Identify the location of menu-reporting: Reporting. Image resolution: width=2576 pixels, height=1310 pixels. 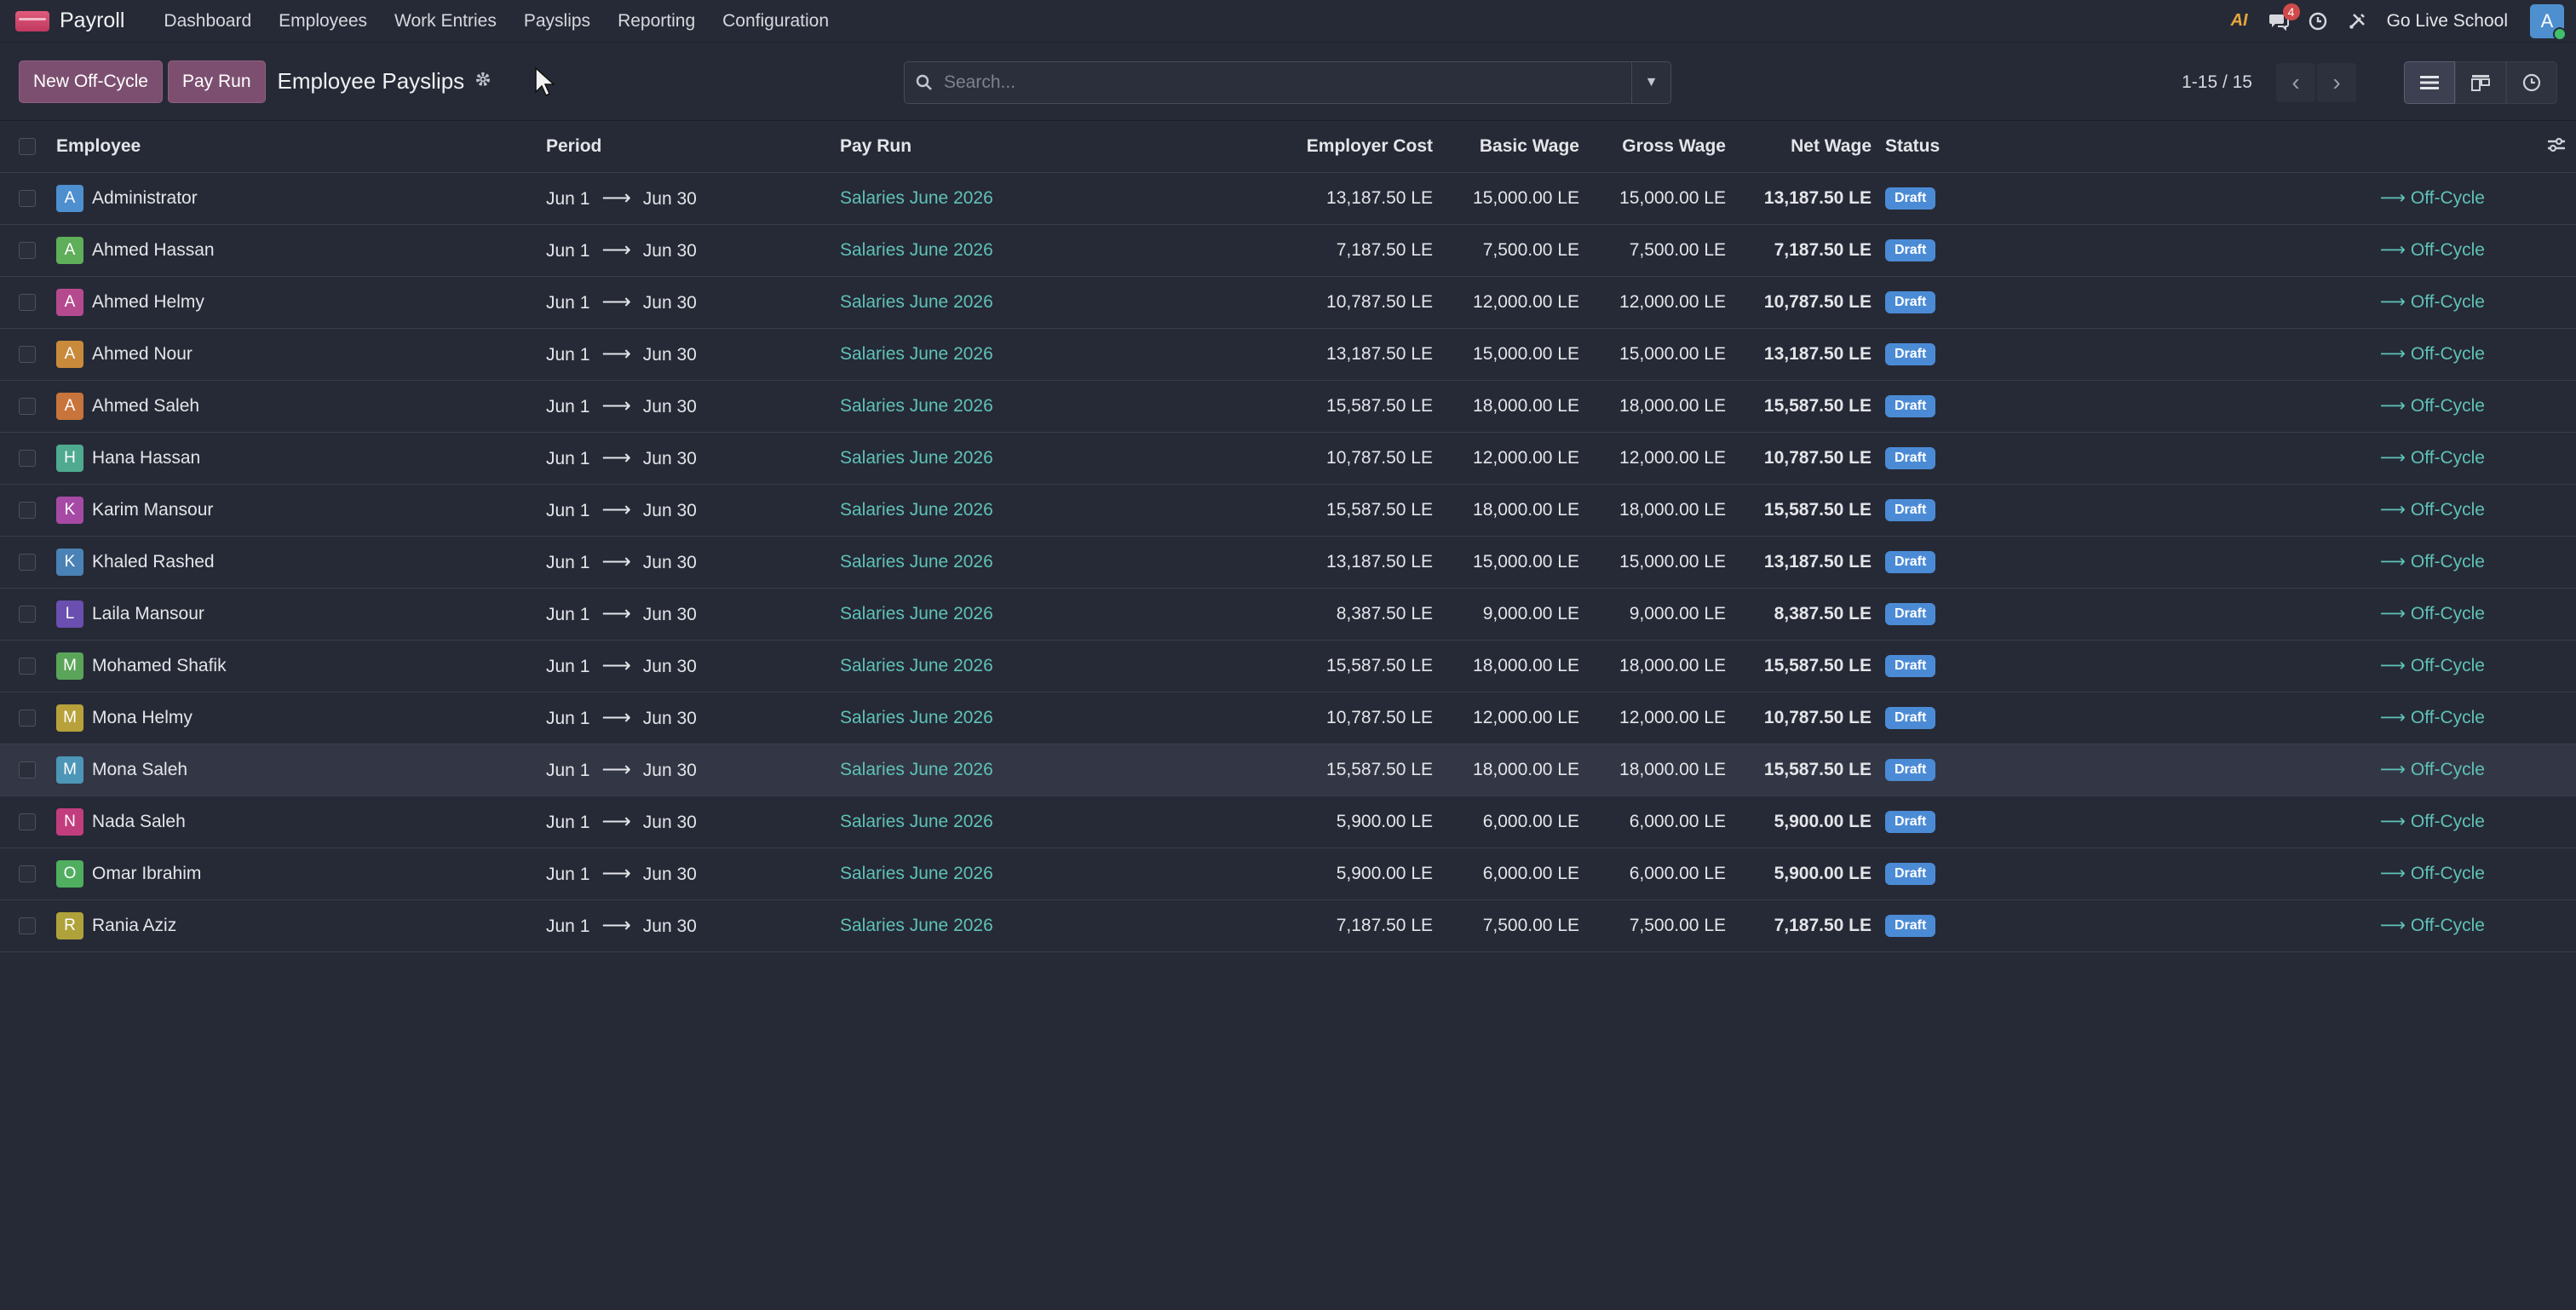
(657, 21).